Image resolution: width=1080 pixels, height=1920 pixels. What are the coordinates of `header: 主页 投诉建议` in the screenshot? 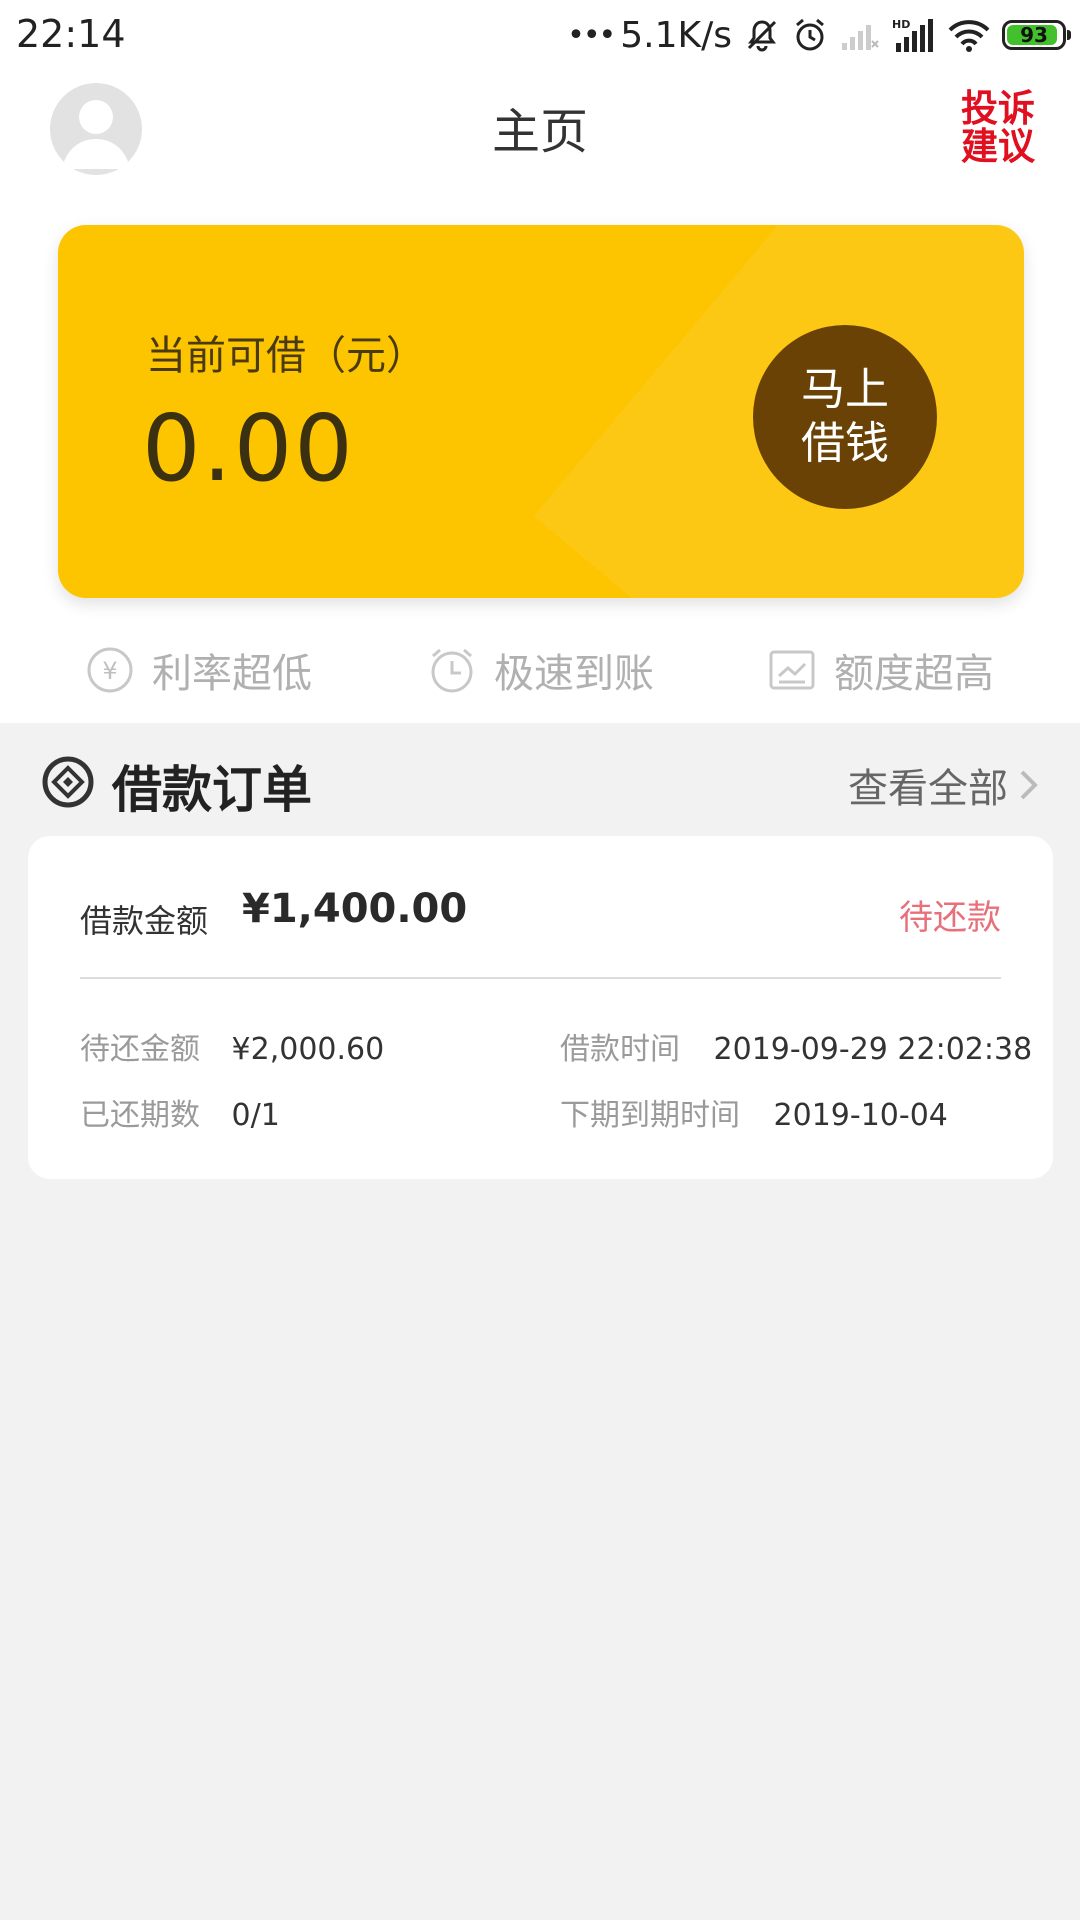 It's located at (540, 125).